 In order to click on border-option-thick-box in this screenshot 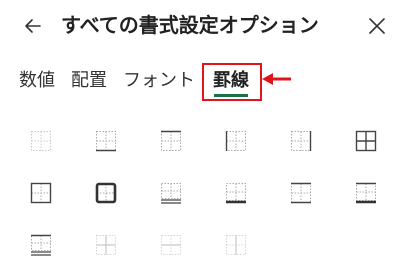, I will do `click(106, 193)`.